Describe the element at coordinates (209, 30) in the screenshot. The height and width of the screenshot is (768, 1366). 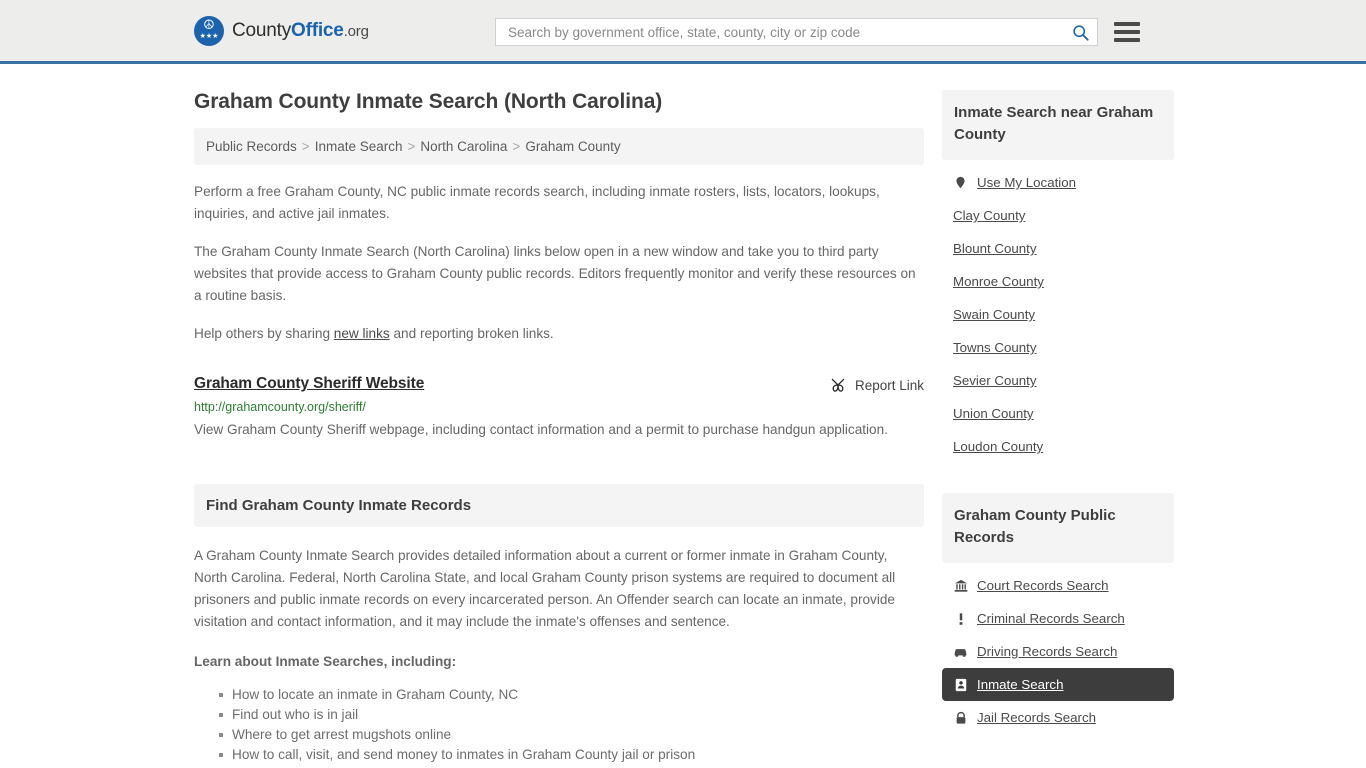
I see `eagle-stars-icon: ☮ ★★★` at that location.